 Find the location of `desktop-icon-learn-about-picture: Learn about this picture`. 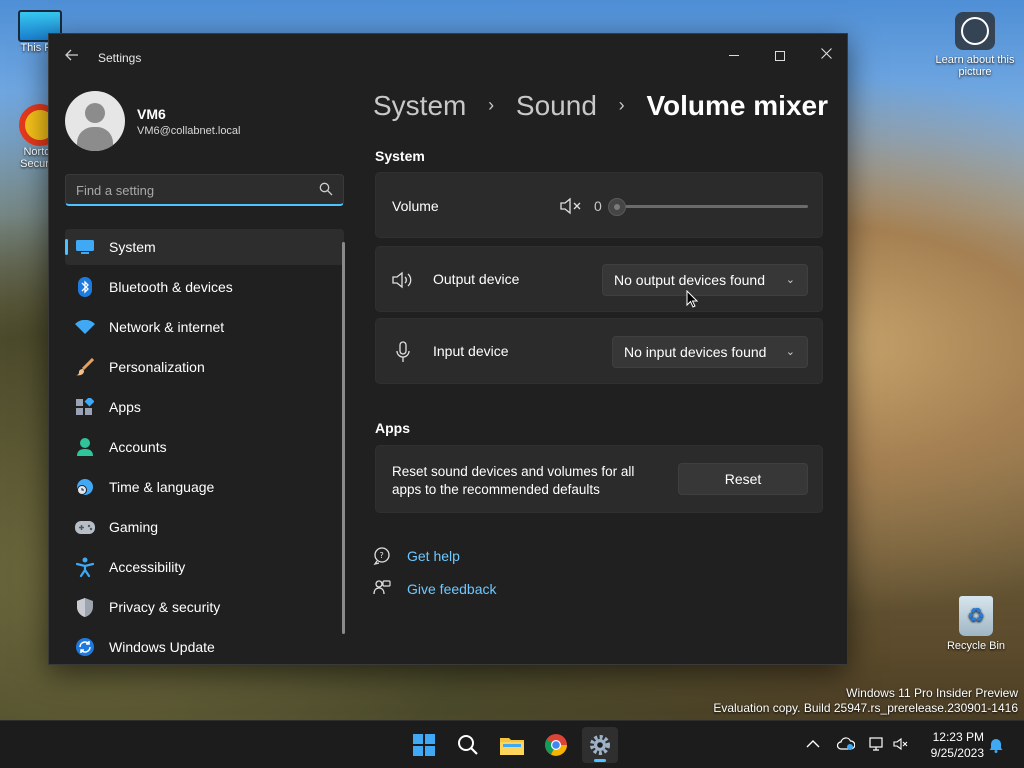

desktop-icon-learn-about-picture: Learn about this picture is located at coordinates (975, 45).